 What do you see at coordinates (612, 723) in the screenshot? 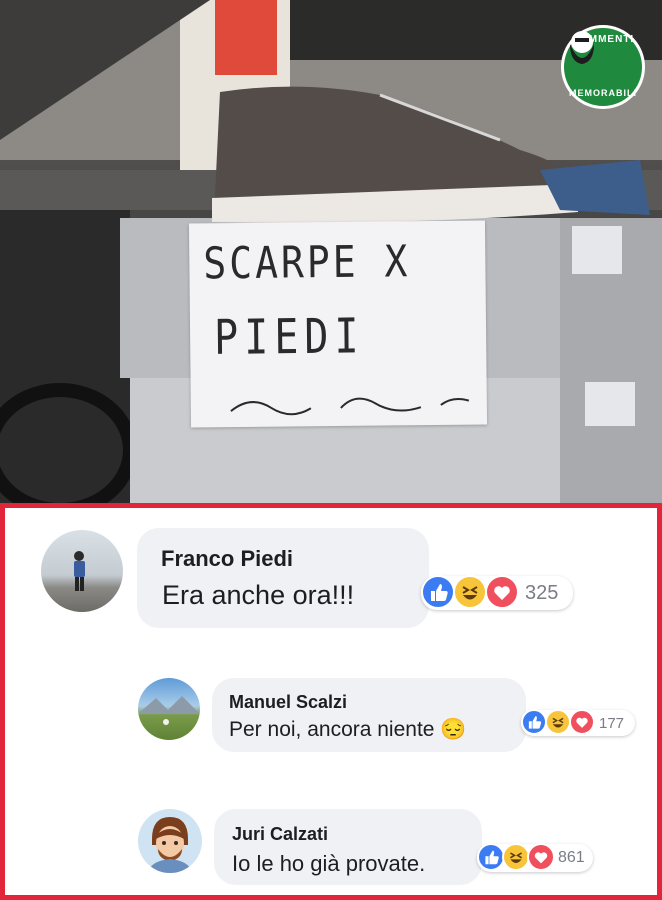
I see `reaction-count: 177` at bounding box center [612, 723].